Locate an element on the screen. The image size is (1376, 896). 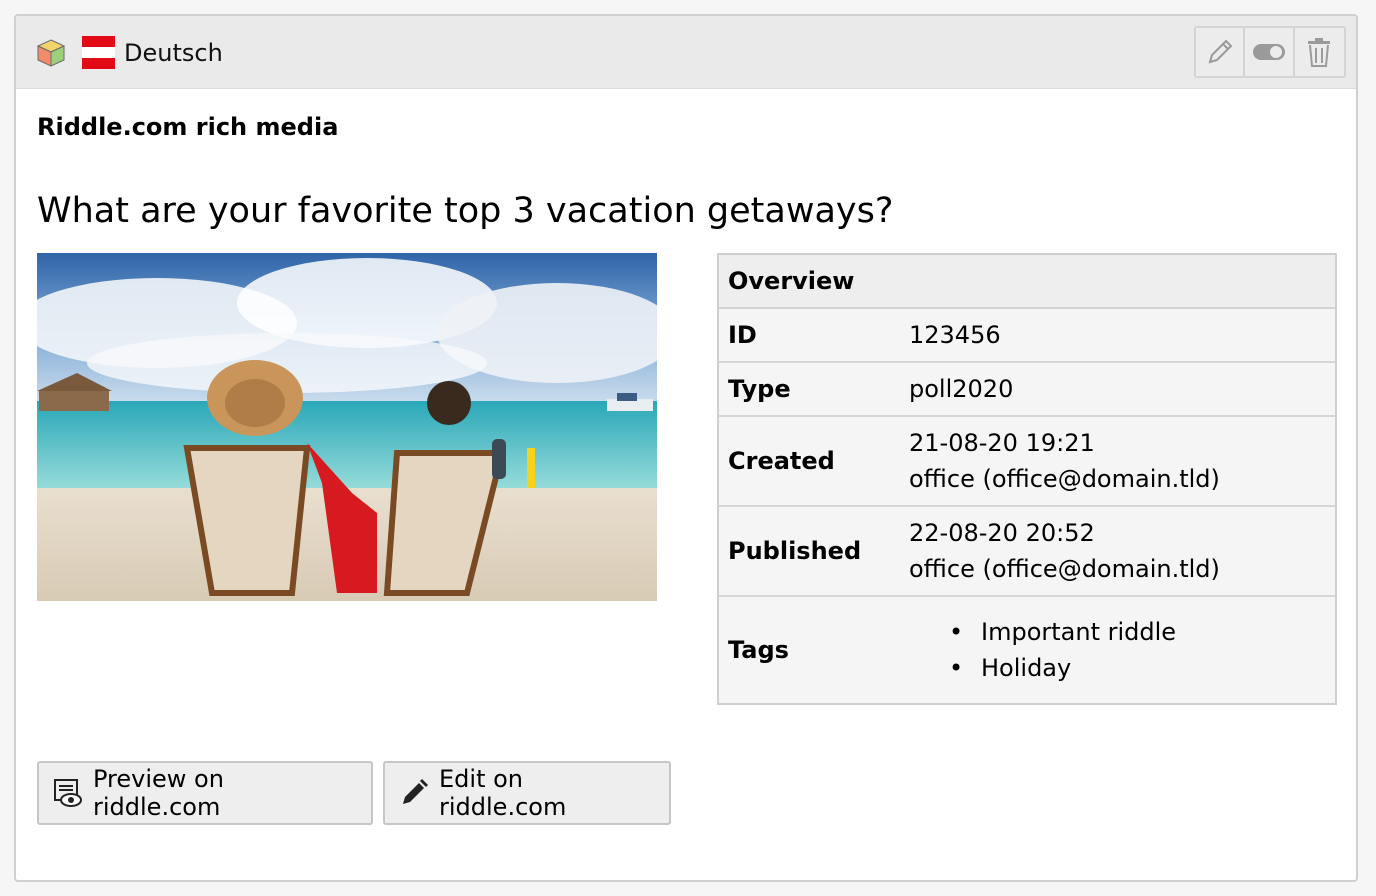
preview-button-label: Preview on riddle.com is located at coordinates (158, 793).